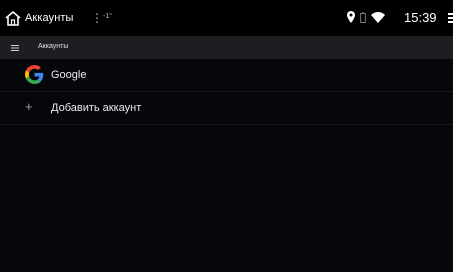 The height and width of the screenshot is (272, 453). I want to click on page-title: Аккаунты, so click(53, 46).